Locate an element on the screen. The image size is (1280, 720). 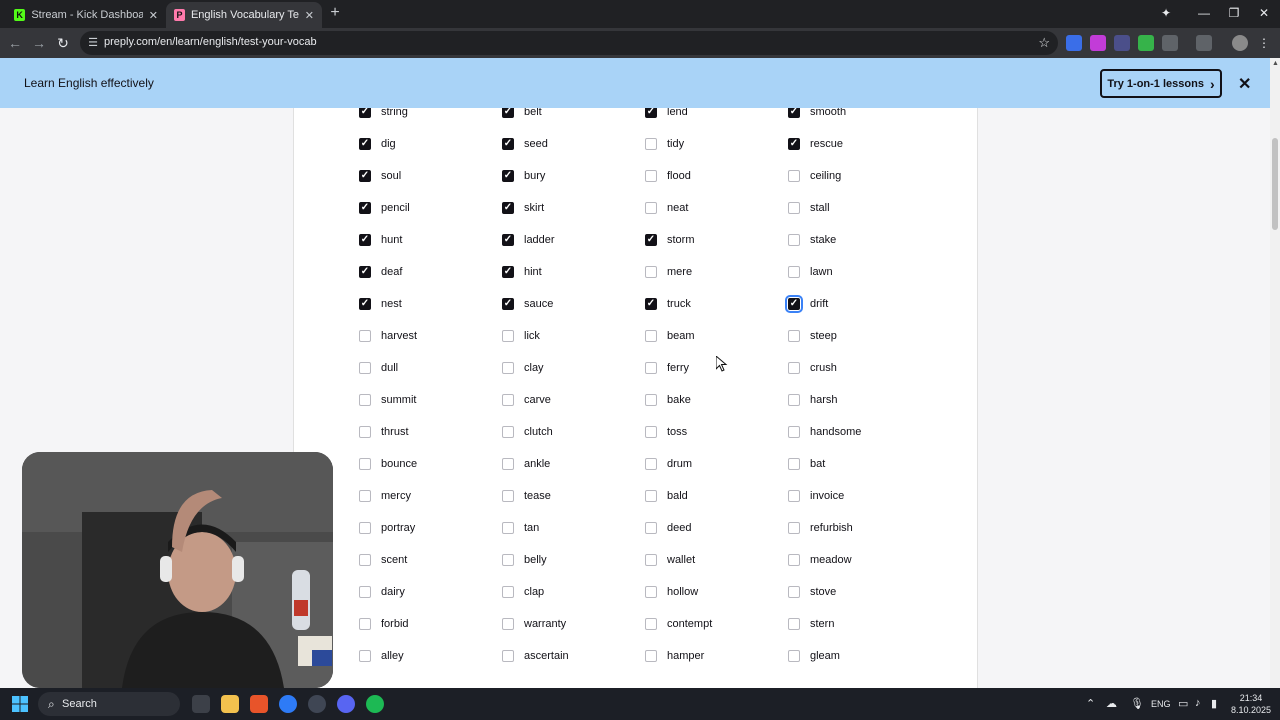
ai-sparkle-icon: ✦ is located at coordinates (1166, 13).